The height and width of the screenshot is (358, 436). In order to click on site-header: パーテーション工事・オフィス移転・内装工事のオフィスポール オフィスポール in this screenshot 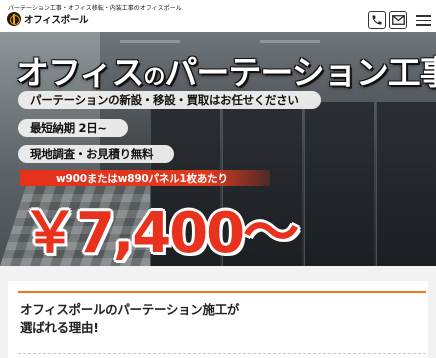, I will do `click(218, 16)`.